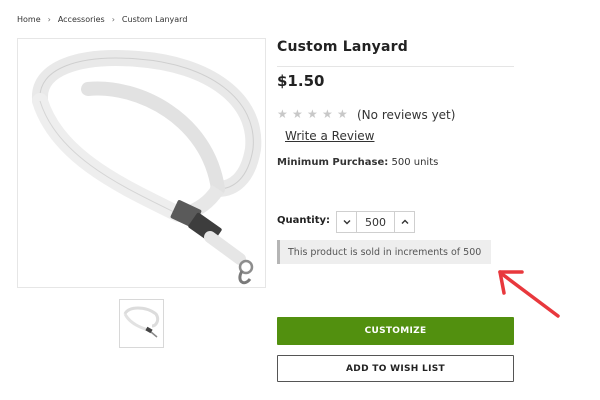  I want to click on quantity-increment-button, so click(404, 222).